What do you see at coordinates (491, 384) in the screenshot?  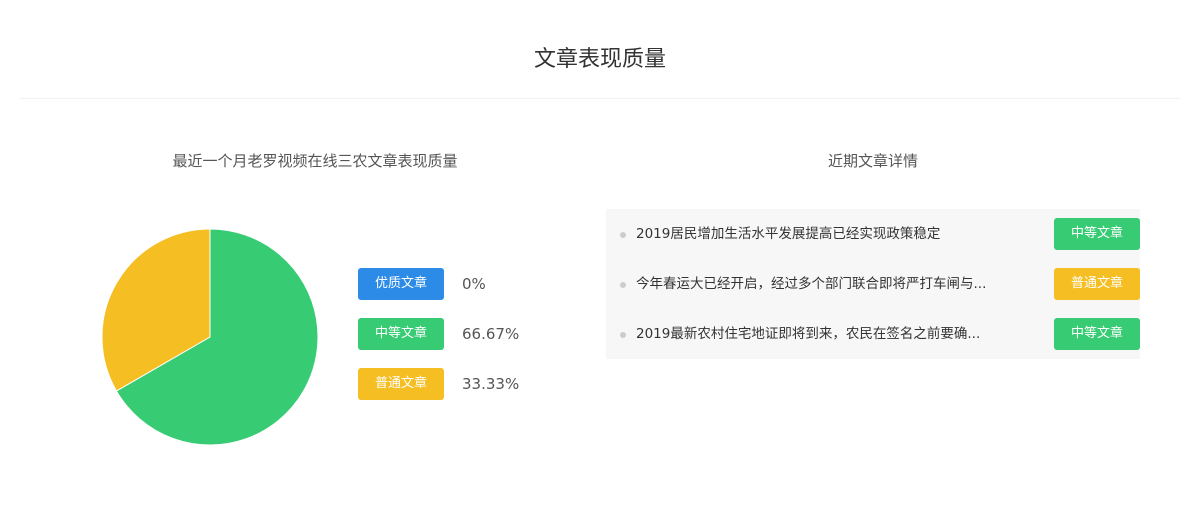 I see `legend-value-ordinary: 33.33%` at bounding box center [491, 384].